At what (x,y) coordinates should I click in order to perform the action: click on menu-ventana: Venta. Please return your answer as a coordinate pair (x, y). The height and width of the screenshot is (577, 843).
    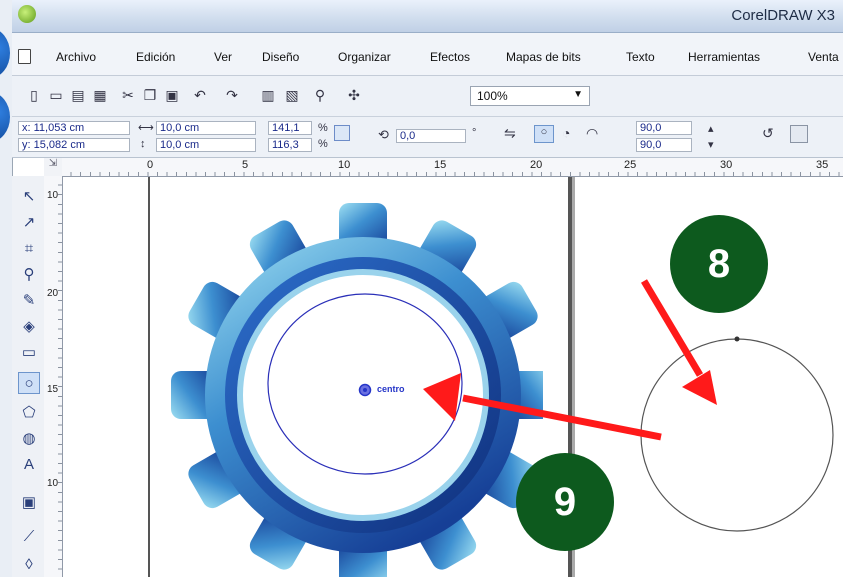
    Looking at the image, I should click on (823, 57).